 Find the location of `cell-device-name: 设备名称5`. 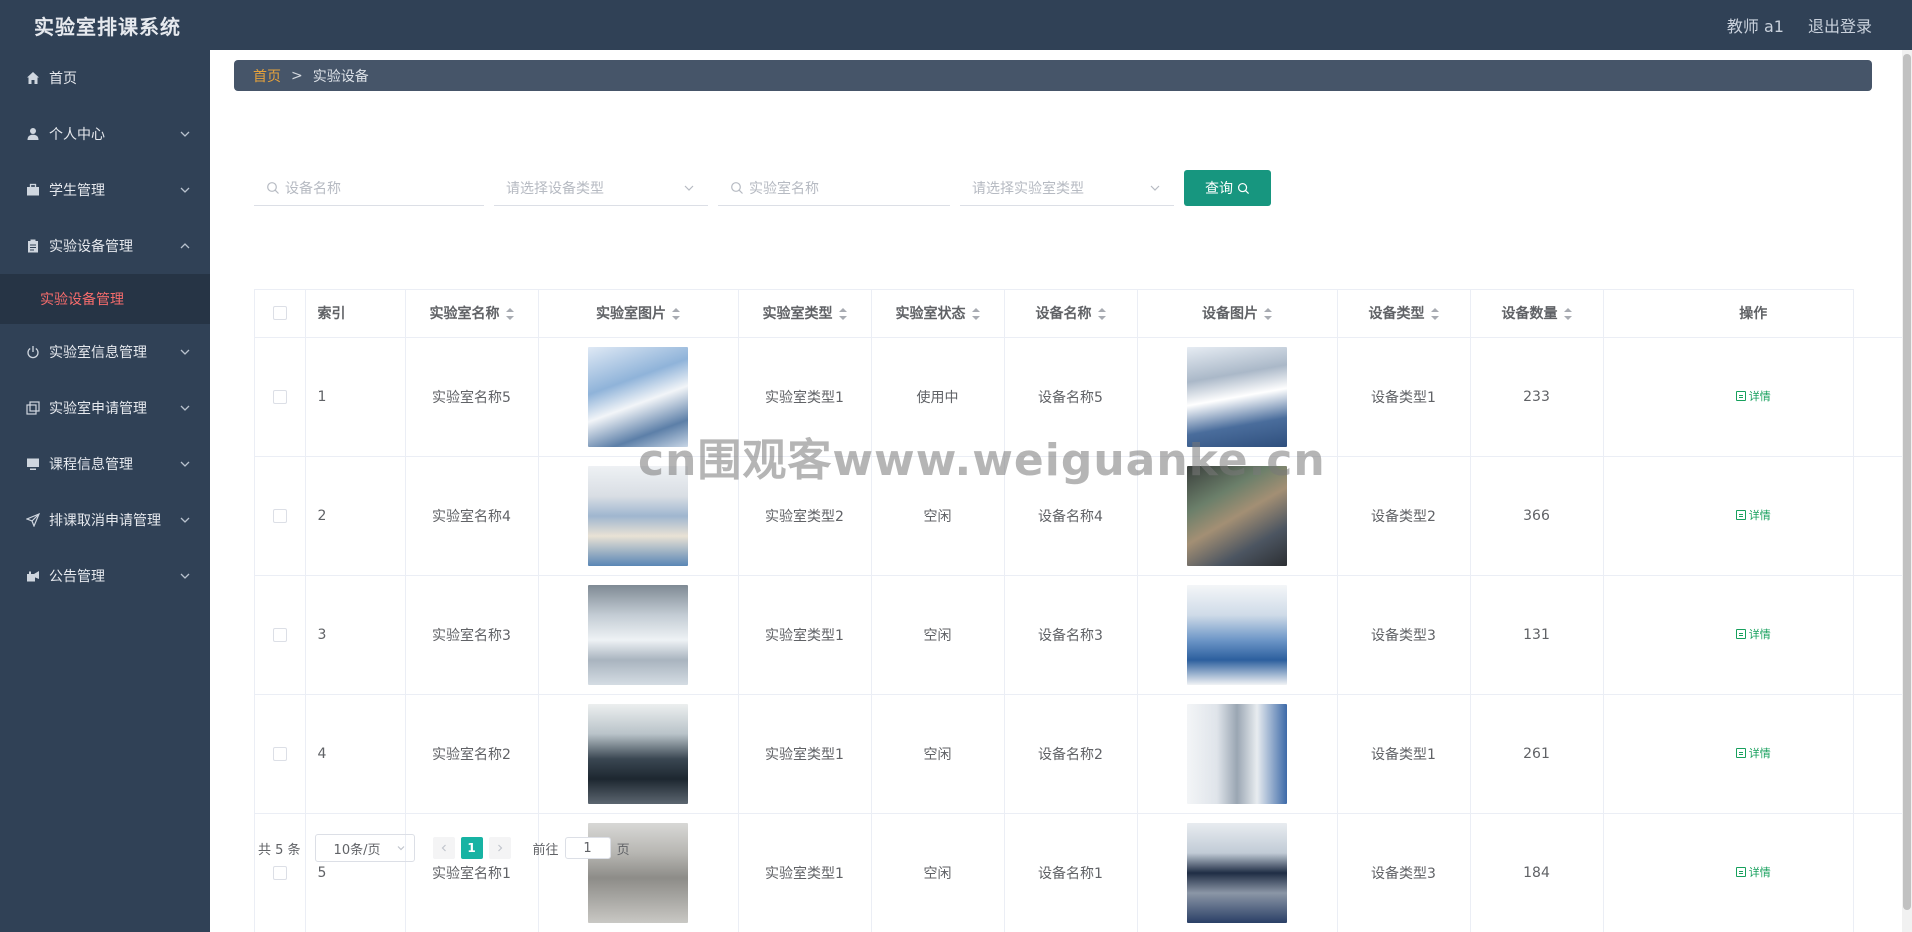

cell-device-name: 设备名称5 is located at coordinates (1071, 397).